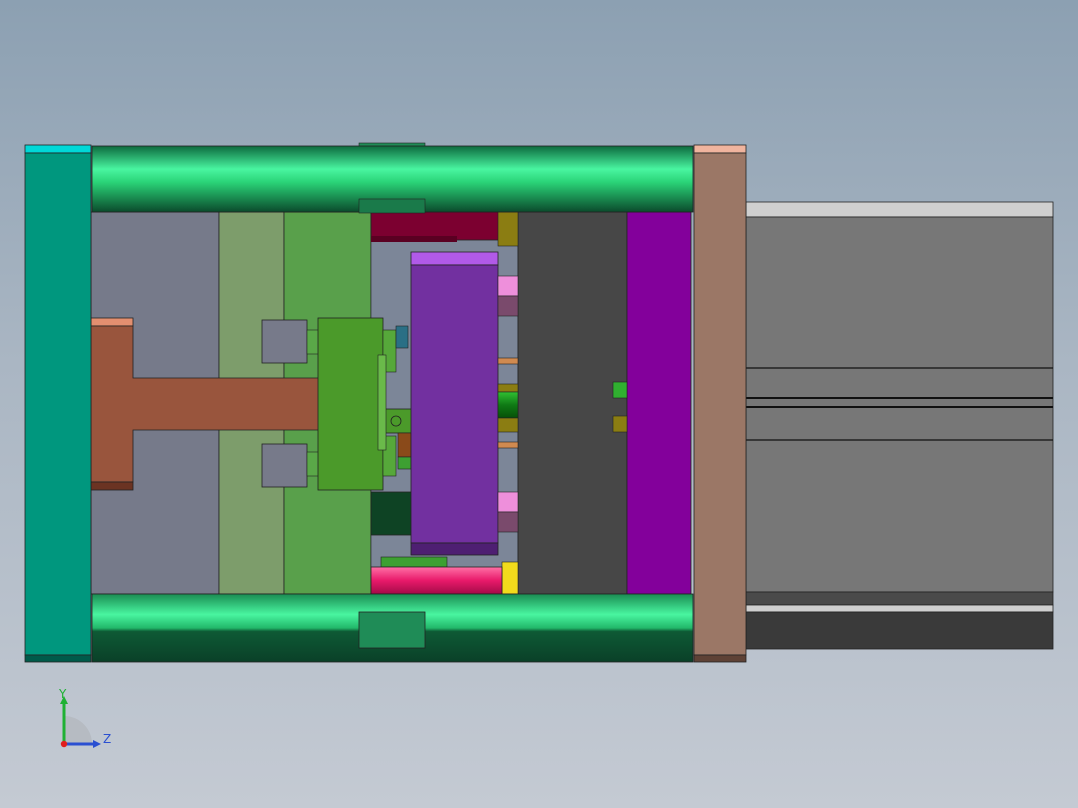 The image size is (1078, 808). What do you see at coordinates (414, 239) in the screenshot?
I see `maroon-block-shadow` at bounding box center [414, 239].